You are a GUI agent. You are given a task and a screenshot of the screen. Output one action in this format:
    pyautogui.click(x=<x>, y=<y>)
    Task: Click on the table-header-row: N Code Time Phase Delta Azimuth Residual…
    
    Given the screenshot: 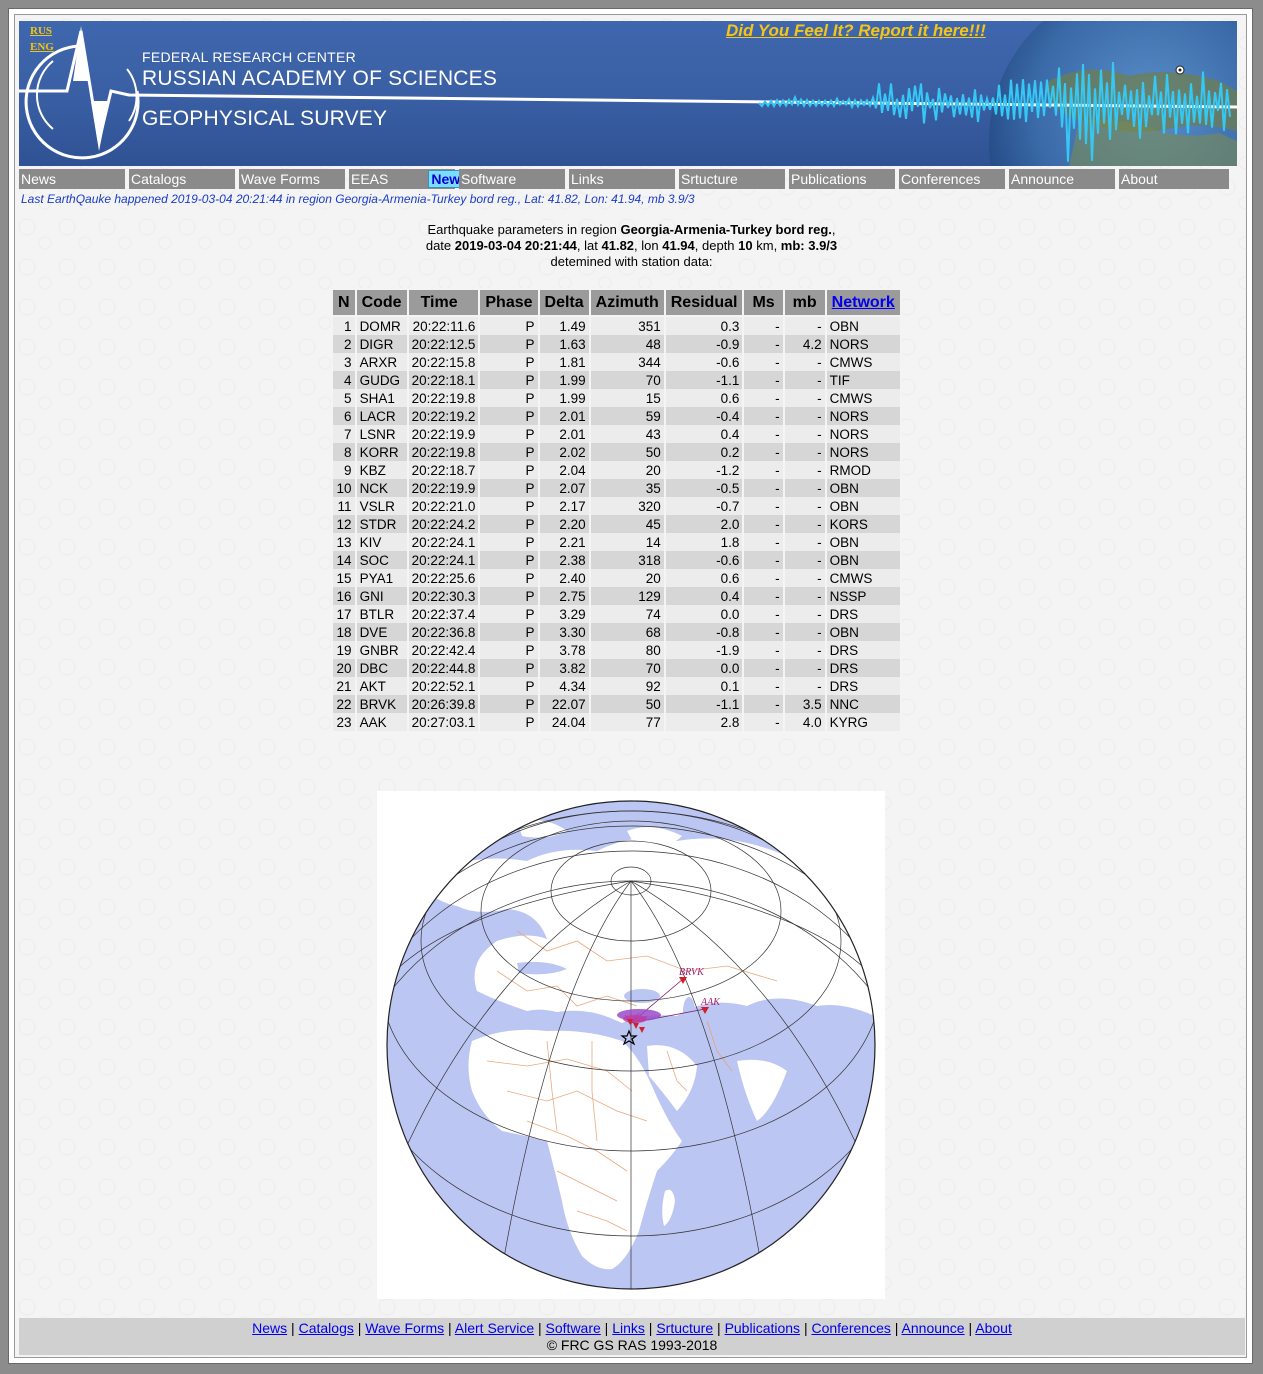 What is the action you would take?
    pyautogui.click(x=616, y=302)
    